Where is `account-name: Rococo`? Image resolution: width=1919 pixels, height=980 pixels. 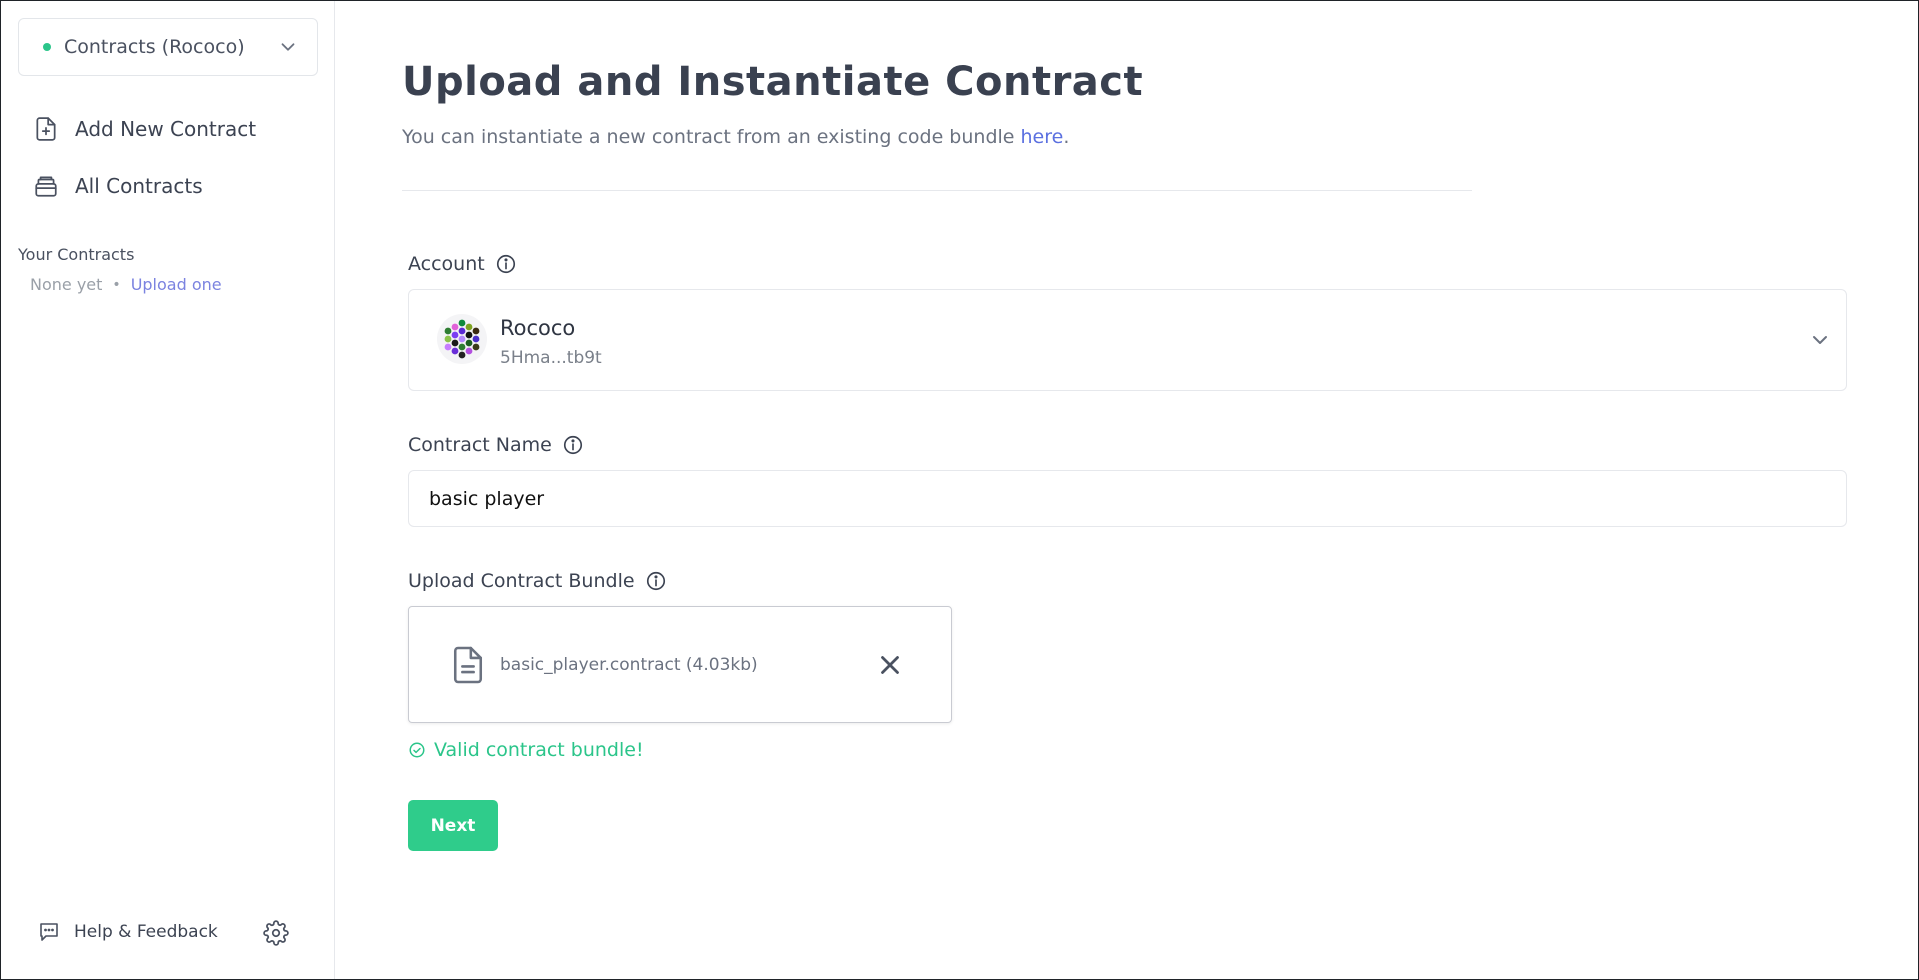 account-name: Rococo is located at coordinates (538, 328).